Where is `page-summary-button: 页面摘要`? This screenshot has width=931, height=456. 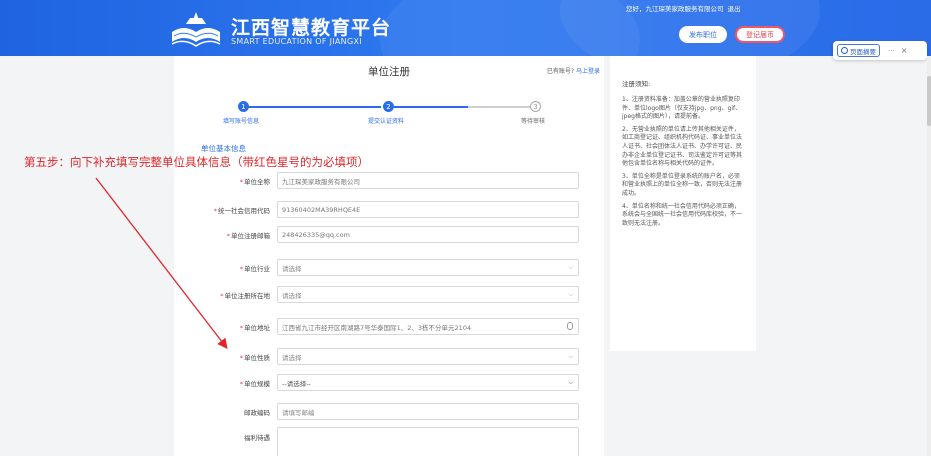 page-summary-button: 页面摘要 is located at coordinates (858, 50).